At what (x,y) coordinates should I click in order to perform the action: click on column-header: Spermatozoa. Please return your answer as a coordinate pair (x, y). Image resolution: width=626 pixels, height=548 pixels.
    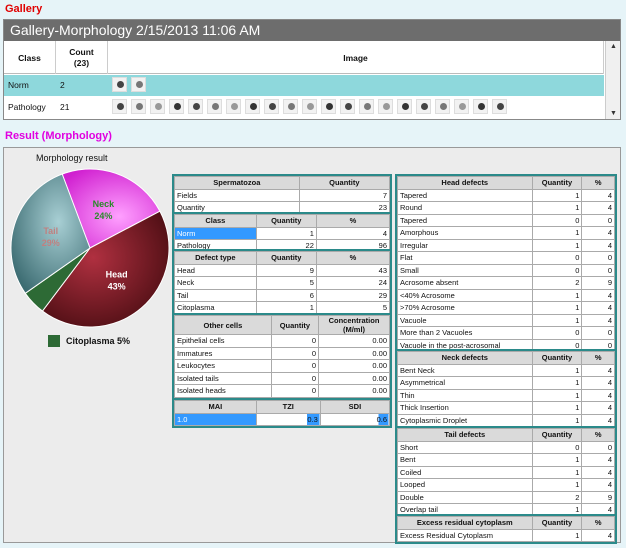
    Looking at the image, I should click on (237, 183).